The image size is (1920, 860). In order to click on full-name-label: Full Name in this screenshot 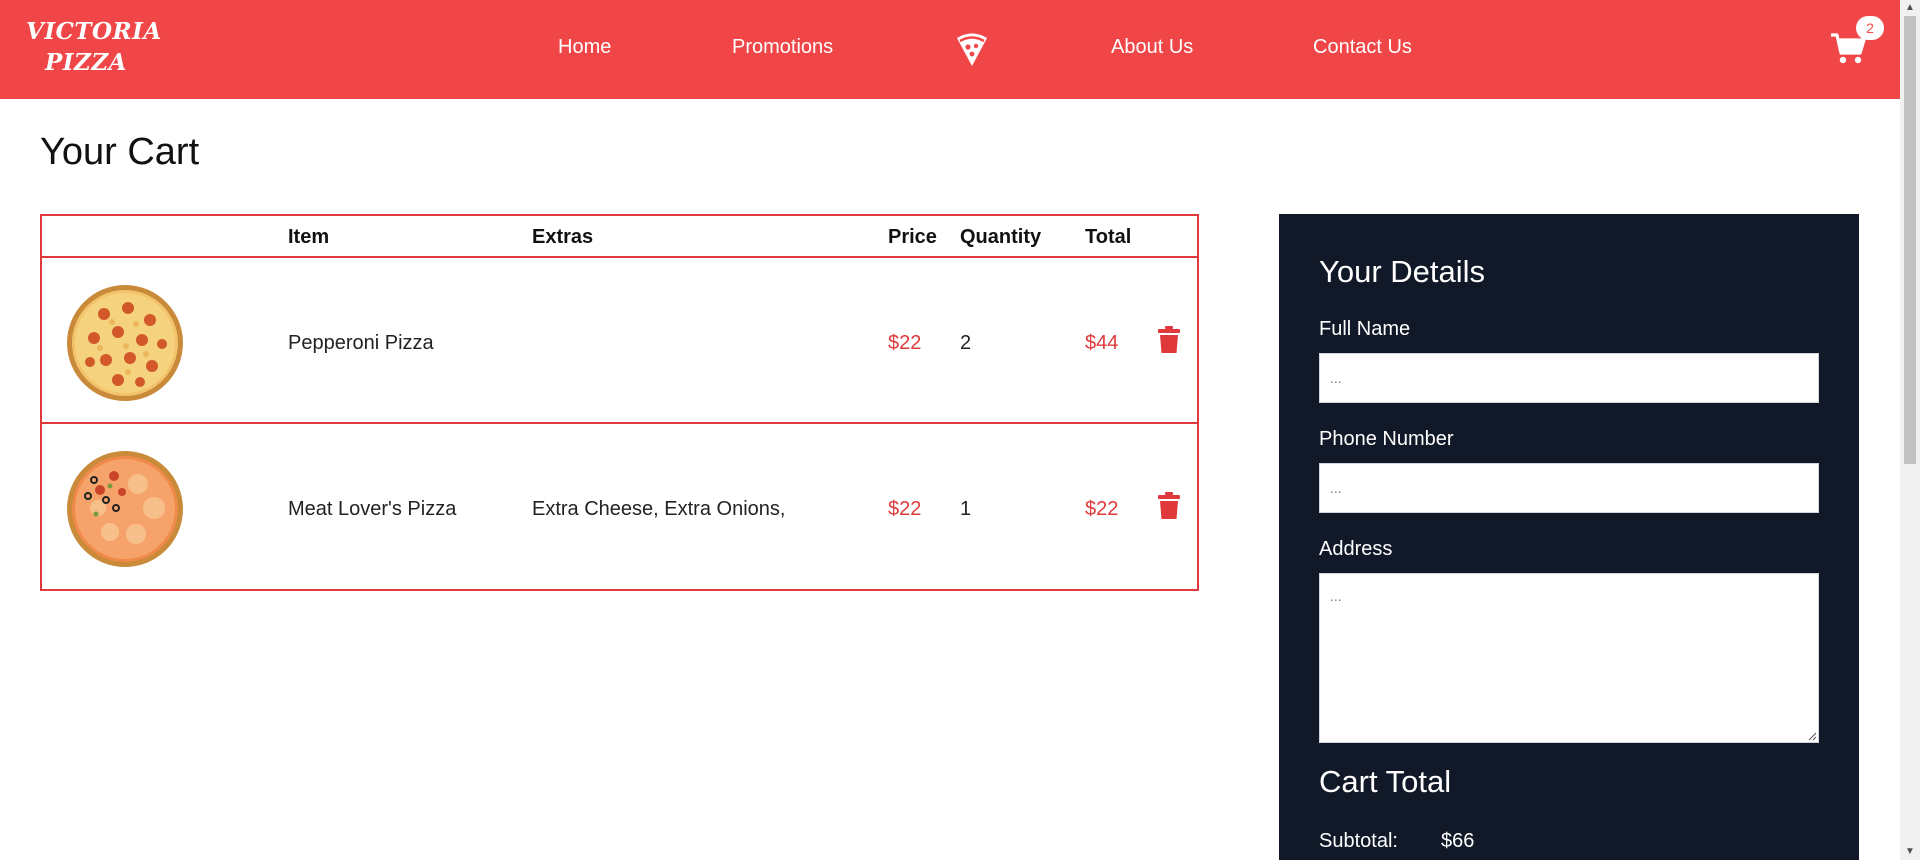, I will do `click(1365, 329)`.